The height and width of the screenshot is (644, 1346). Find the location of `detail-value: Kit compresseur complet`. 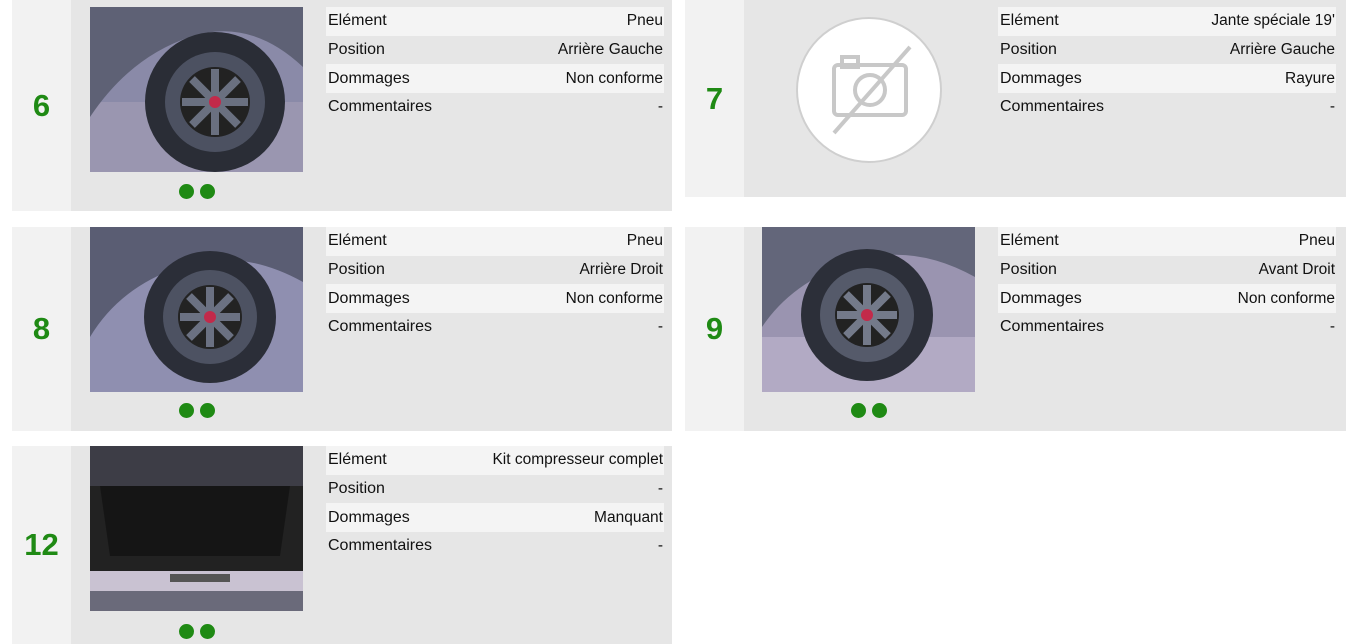

detail-value: Kit compresseur complet is located at coordinates (577, 460).